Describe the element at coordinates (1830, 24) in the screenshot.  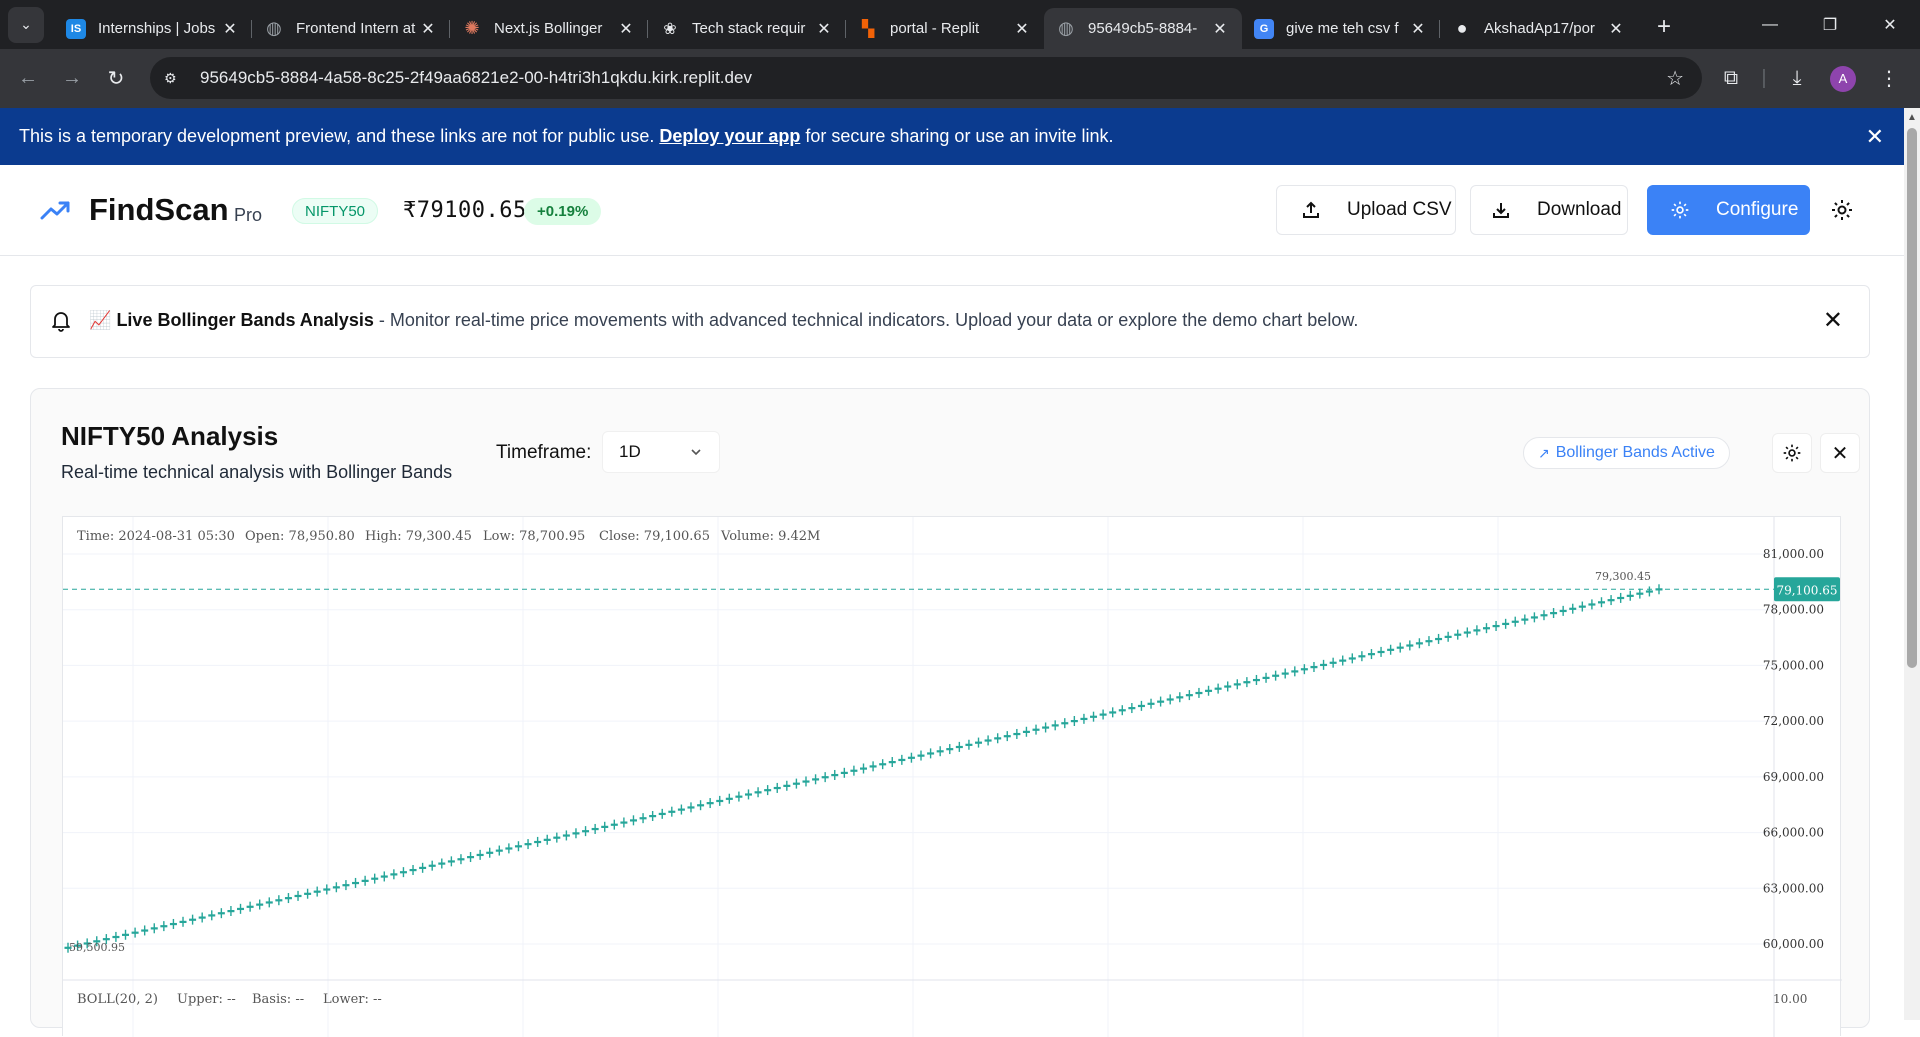
I see `restore-button: ❐` at that location.